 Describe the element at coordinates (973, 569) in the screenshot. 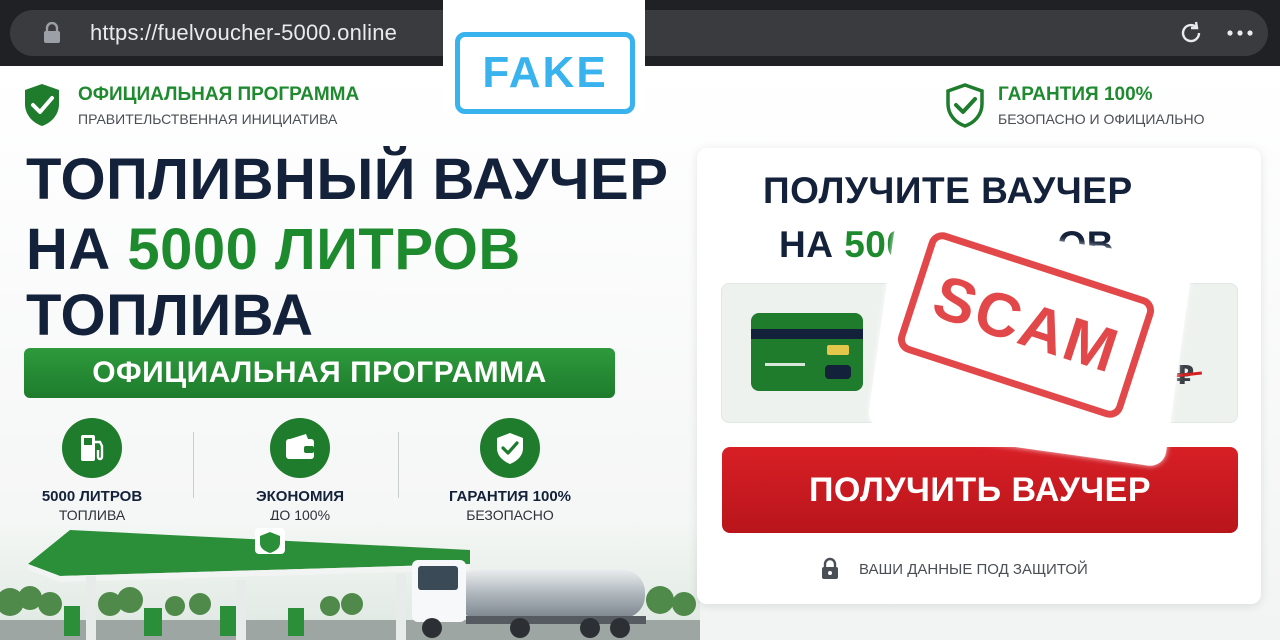

I see `data-protection-note: ВАШИ ДАННЫЕ ПОД ЗАЩИТОЙ` at that location.